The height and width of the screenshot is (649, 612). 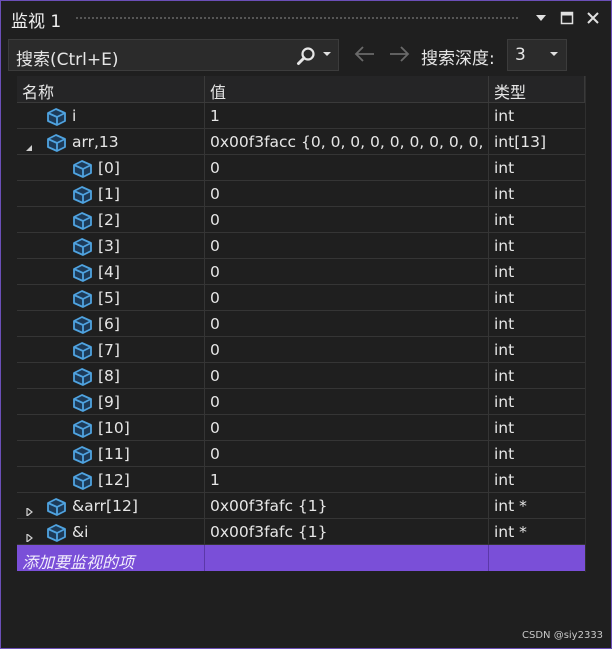 I want to click on watch-row-name-cell: [0], so click(x=111, y=168).